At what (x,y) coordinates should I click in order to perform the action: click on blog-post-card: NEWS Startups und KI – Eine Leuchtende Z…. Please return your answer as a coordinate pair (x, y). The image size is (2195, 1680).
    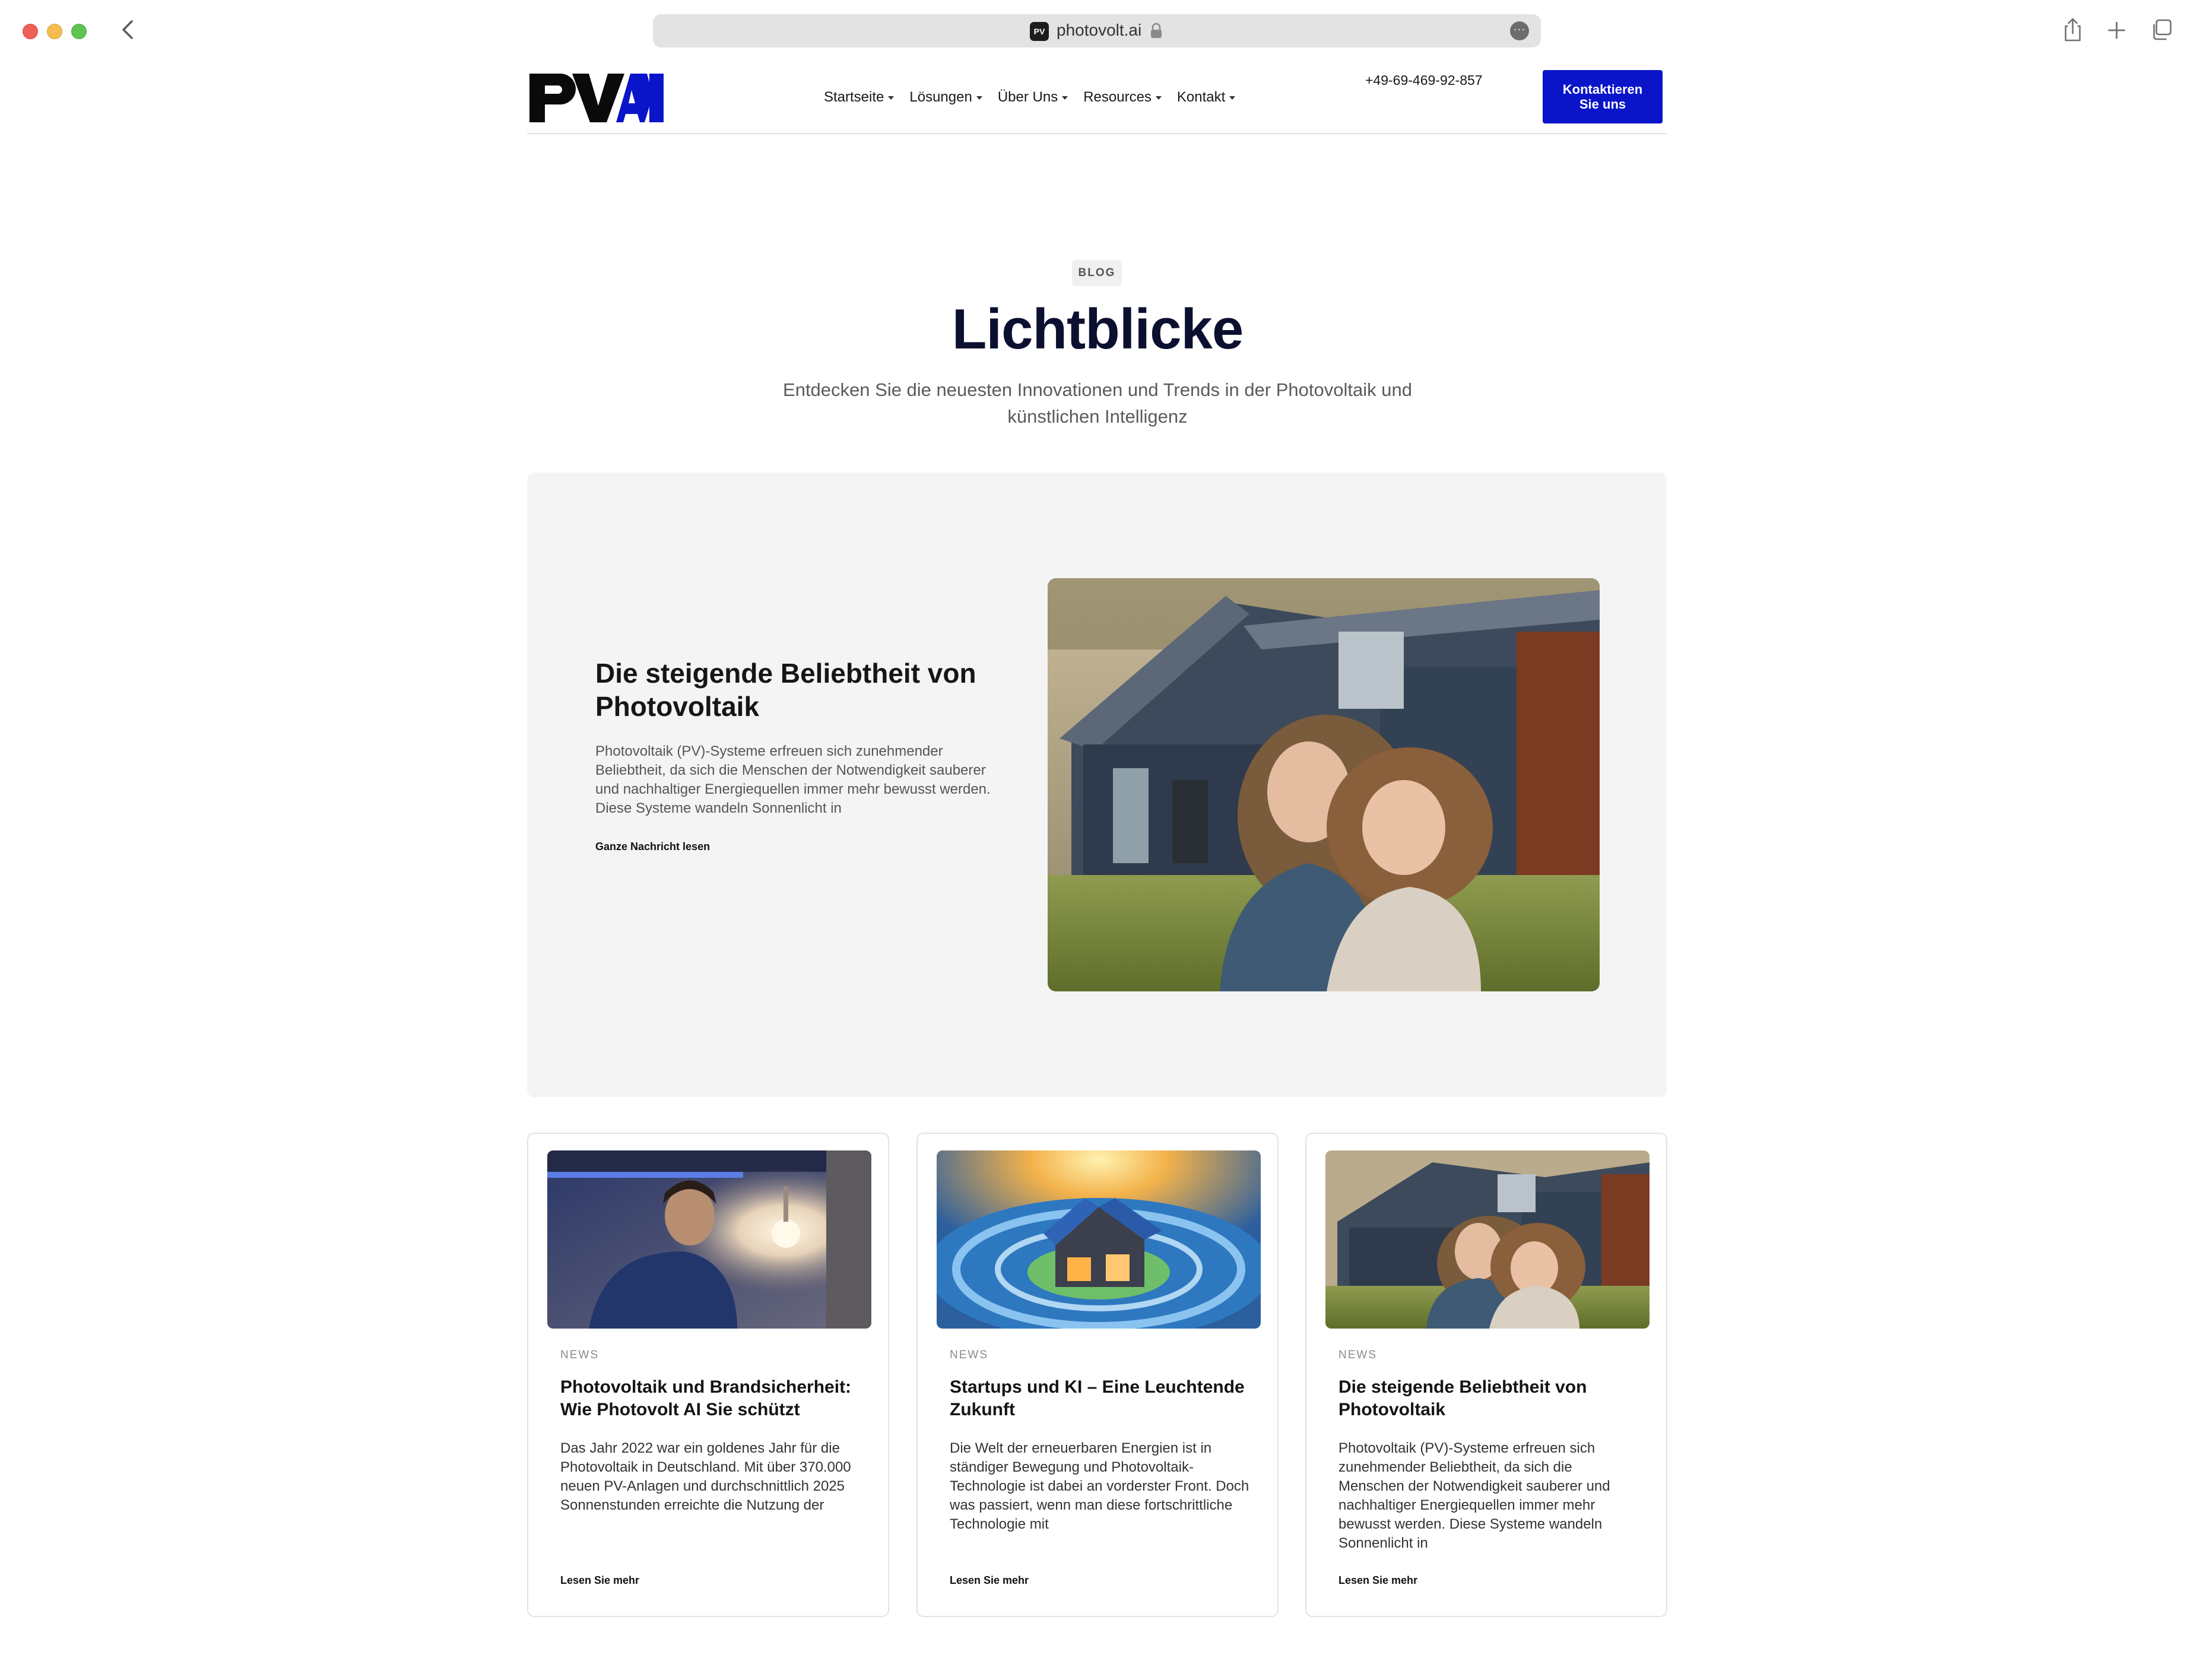
    Looking at the image, I should click on (1097, 1375).